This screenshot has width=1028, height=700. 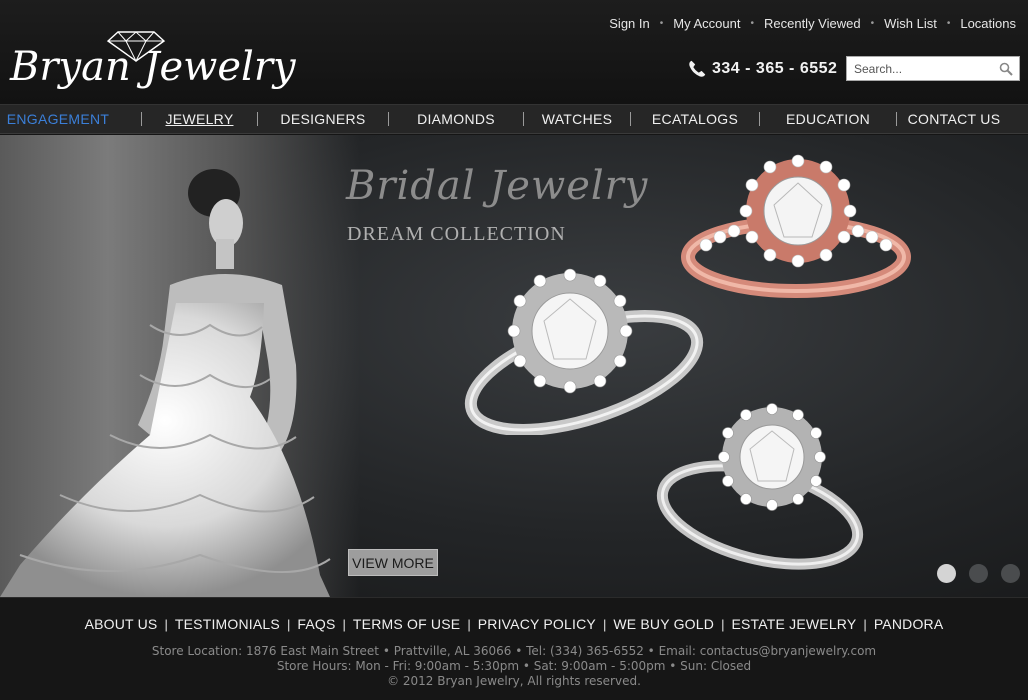 What do you see at coordinates (921, 68) in the screenshot?
I see `search-input` at bounding box center [921, 68].